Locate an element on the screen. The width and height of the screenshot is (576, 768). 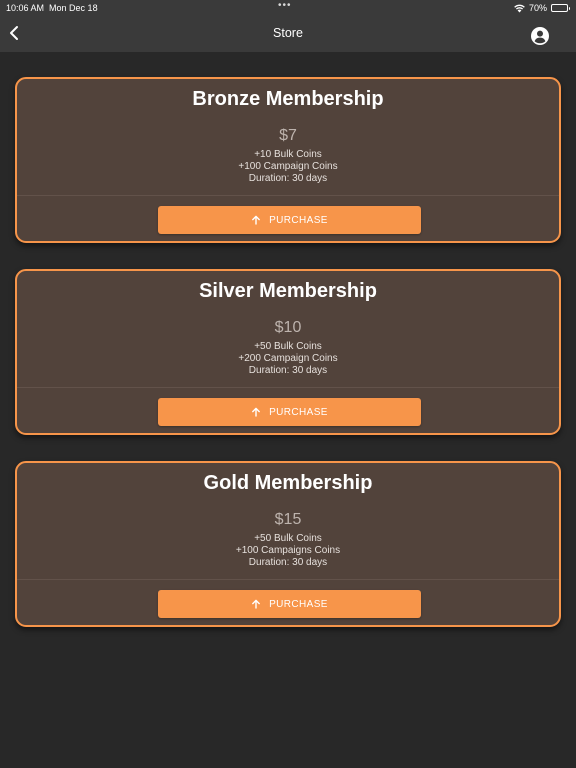
membership-name: Silver Membership is located at coordinates (288, 291).